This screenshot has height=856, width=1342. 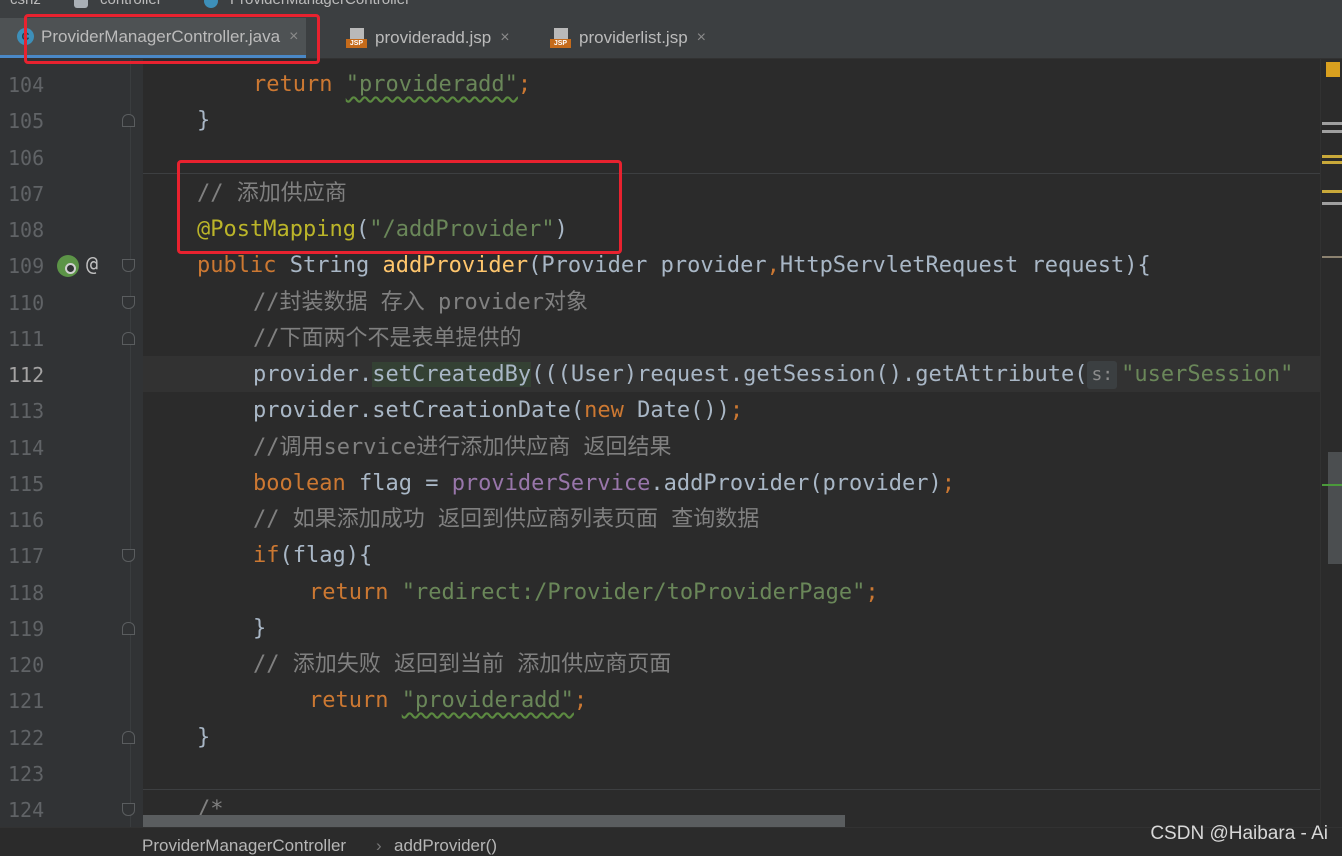 I want to click on parameter-hint: s:, so click(x=1102, y=375).